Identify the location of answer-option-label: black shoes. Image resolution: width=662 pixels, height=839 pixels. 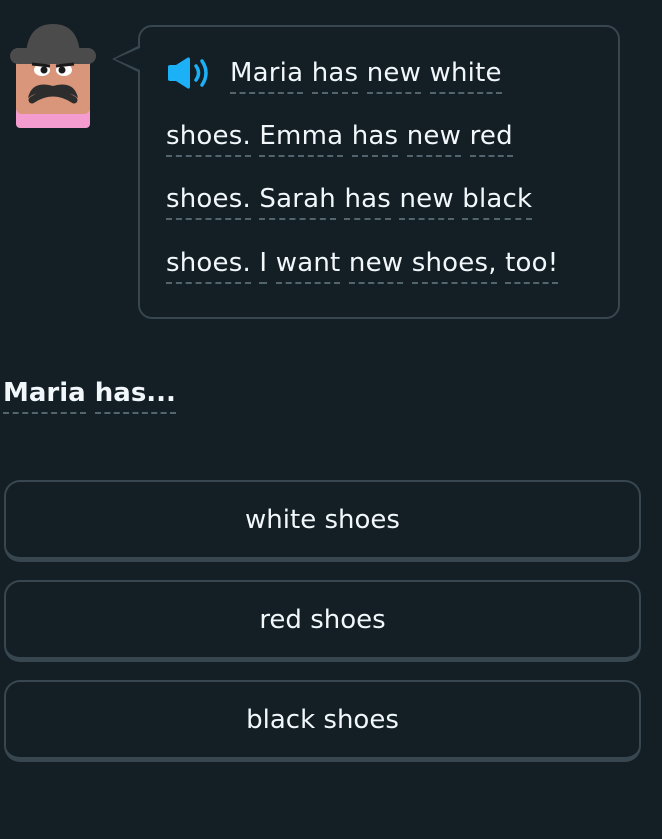
(322, 719).